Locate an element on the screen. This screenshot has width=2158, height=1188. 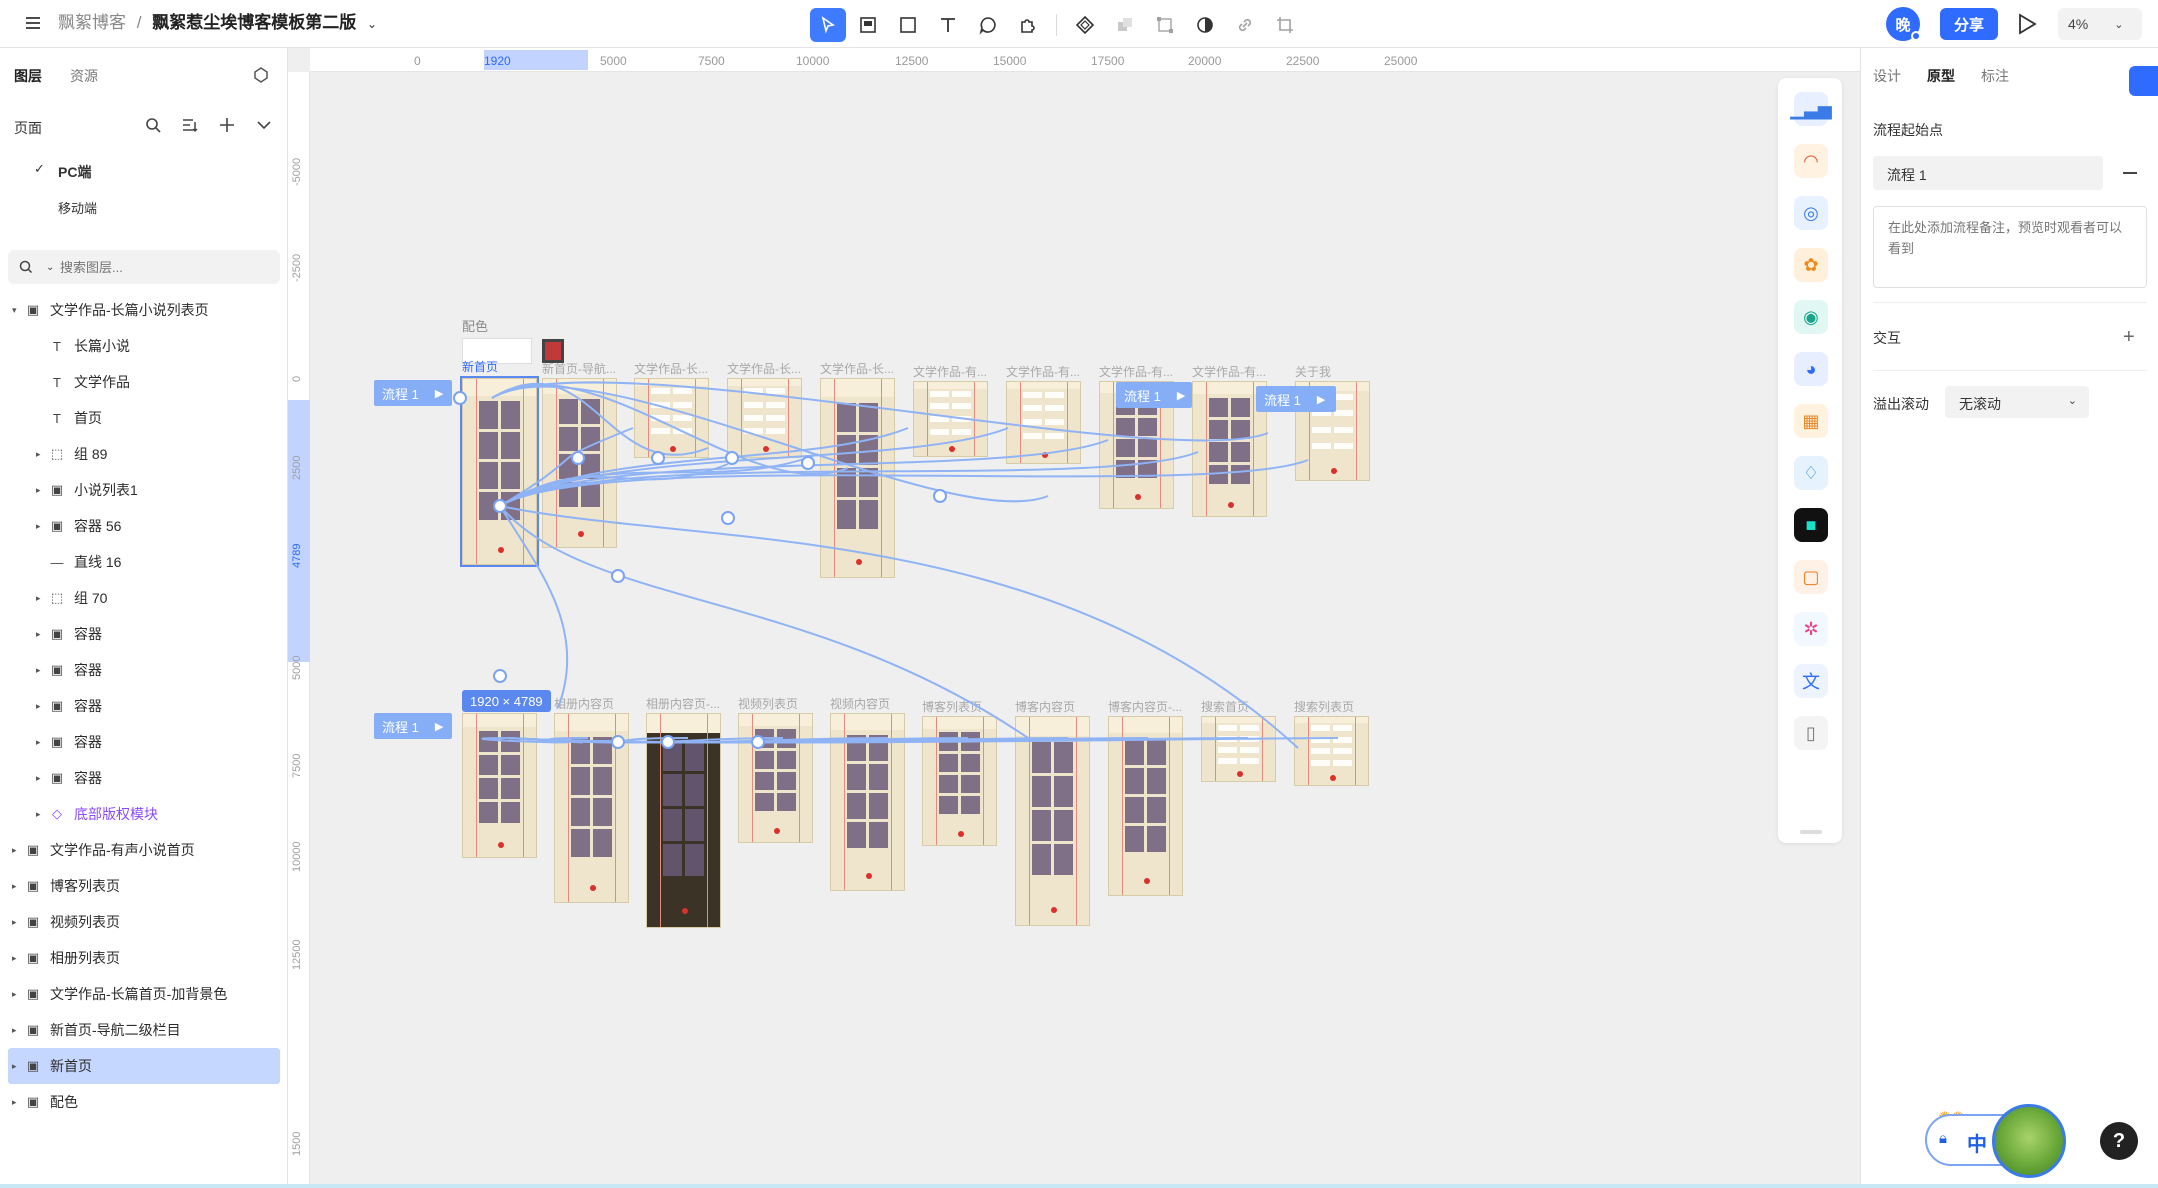
layers-plugin-icon: ▢ is located at coordinates (1811, 577).